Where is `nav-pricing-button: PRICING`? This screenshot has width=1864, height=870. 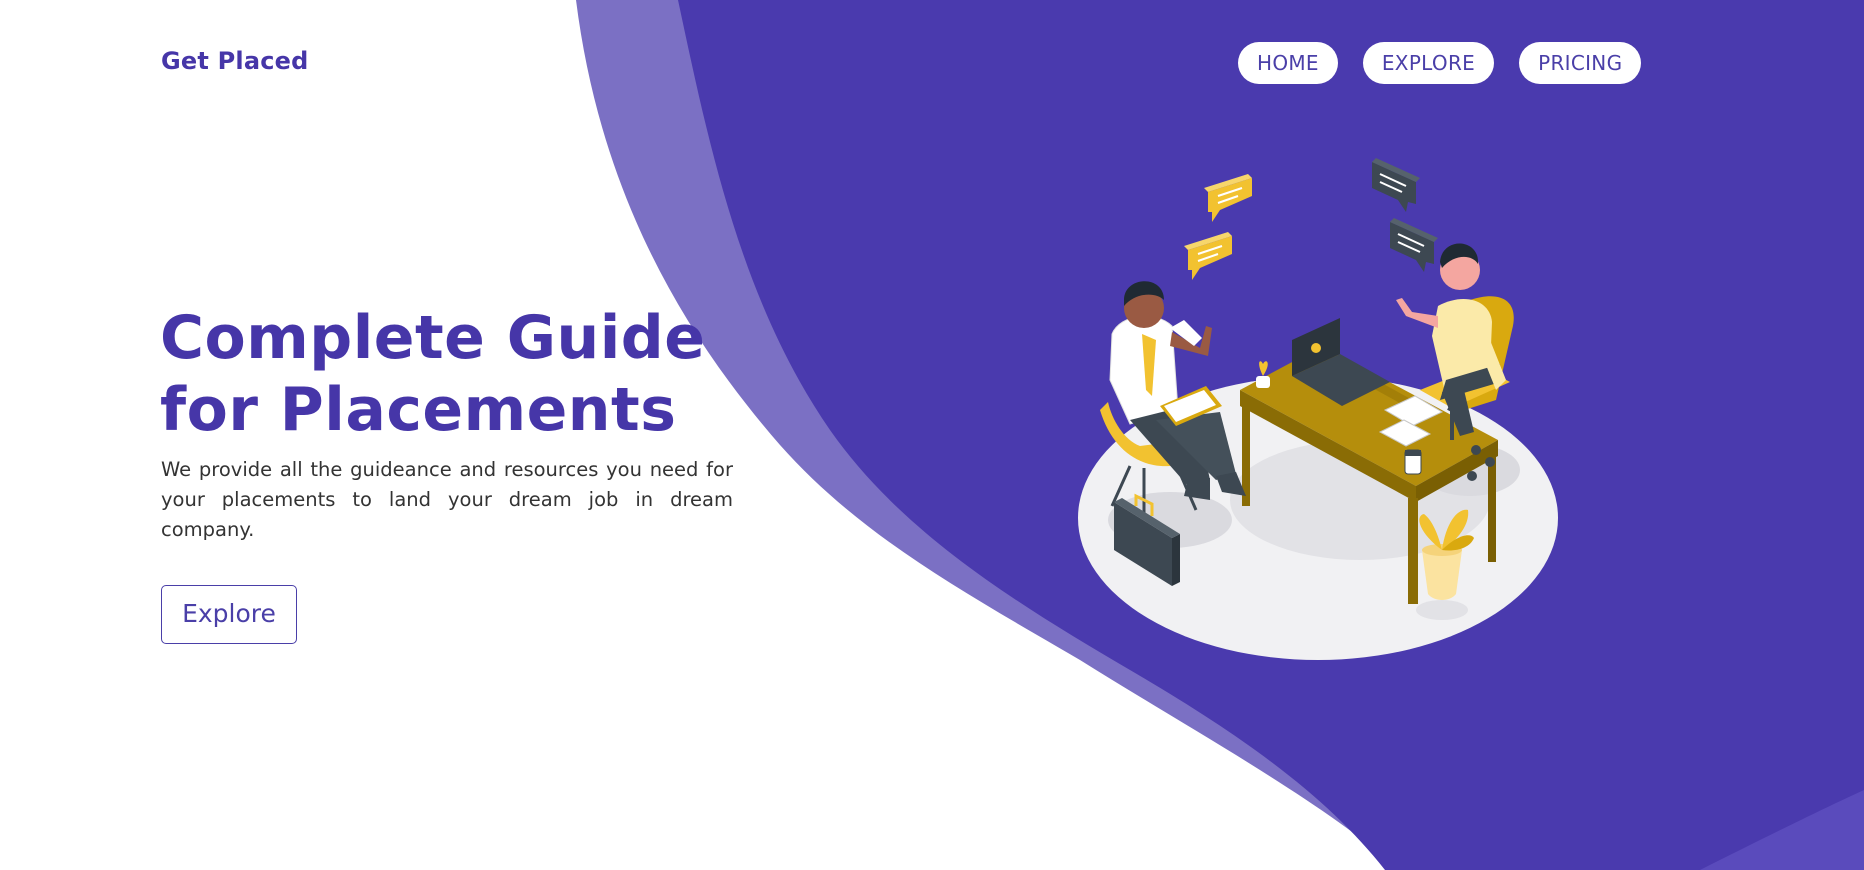 nav-pricing-button: PRICING is located at coordinates (1580, 63).